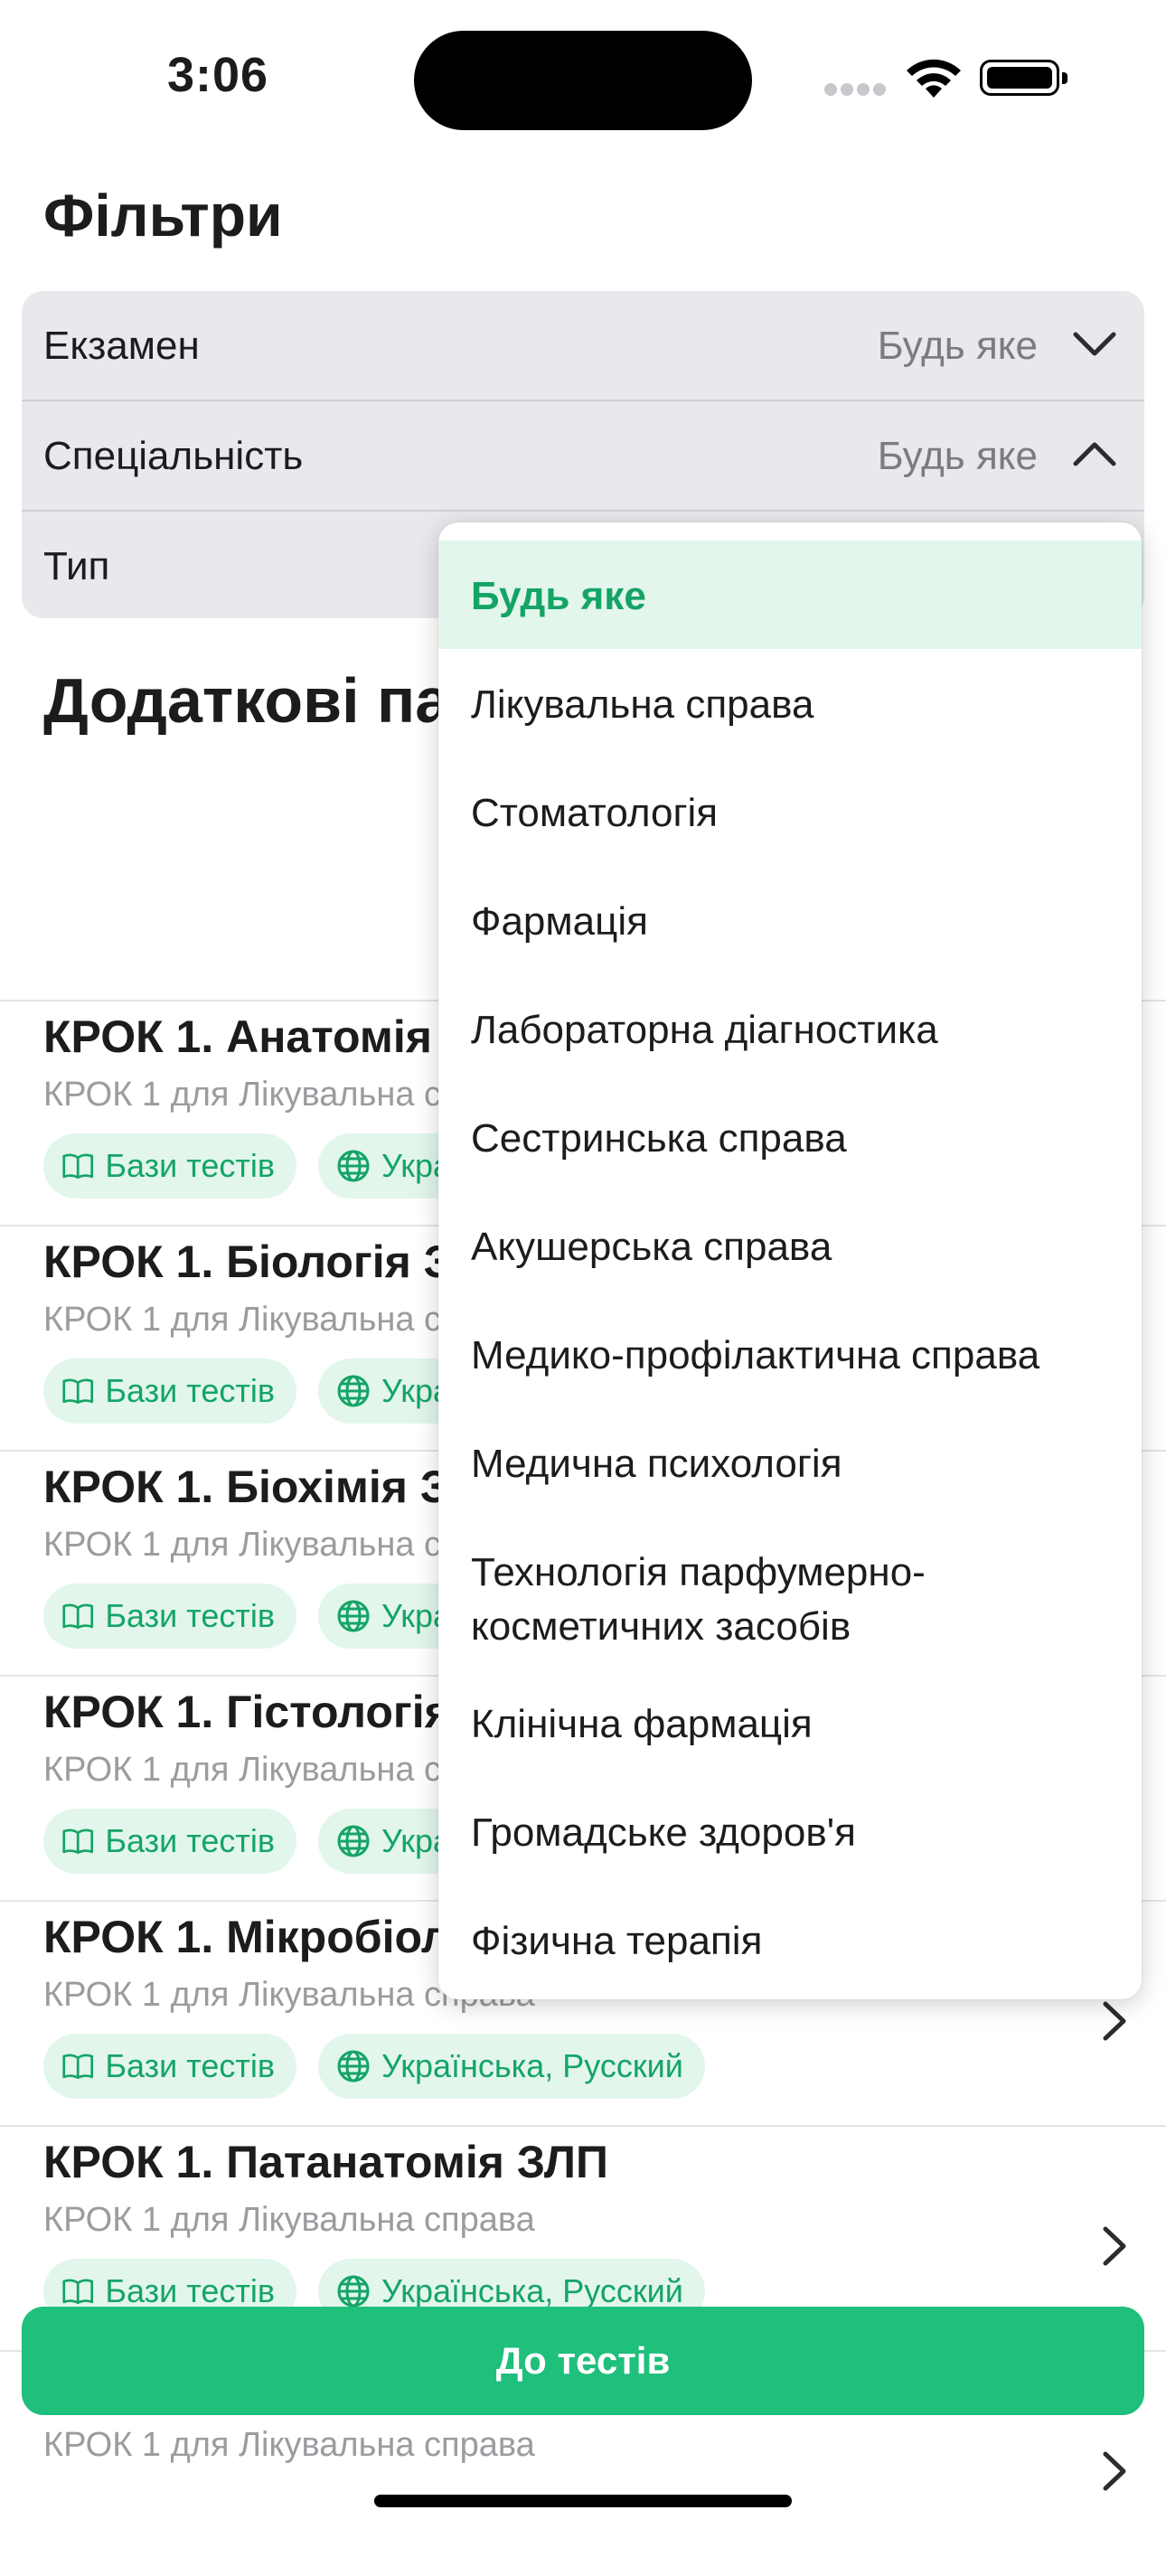 The image size is (1166, 2576). What do you see at coordinates (790, 1940) in the screenshot?
I see `specialty-option: Фізична терапія` at bounding box center [790, 1940].